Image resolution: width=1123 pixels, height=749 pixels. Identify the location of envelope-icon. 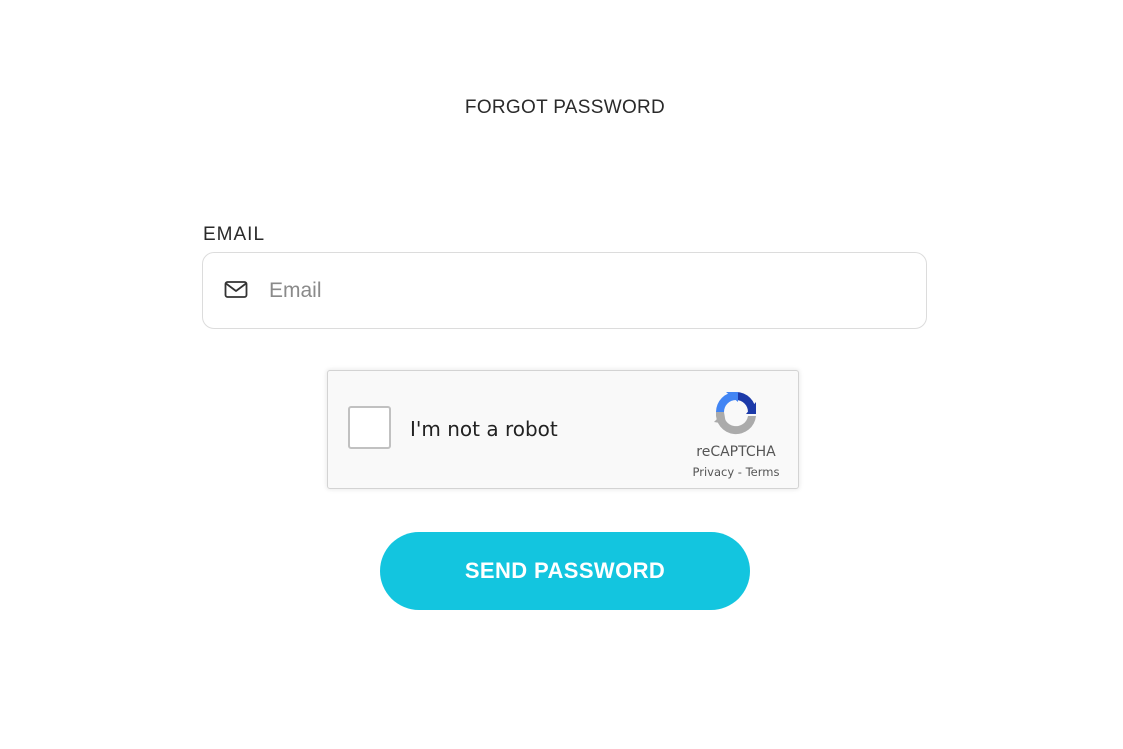
(236, 290).